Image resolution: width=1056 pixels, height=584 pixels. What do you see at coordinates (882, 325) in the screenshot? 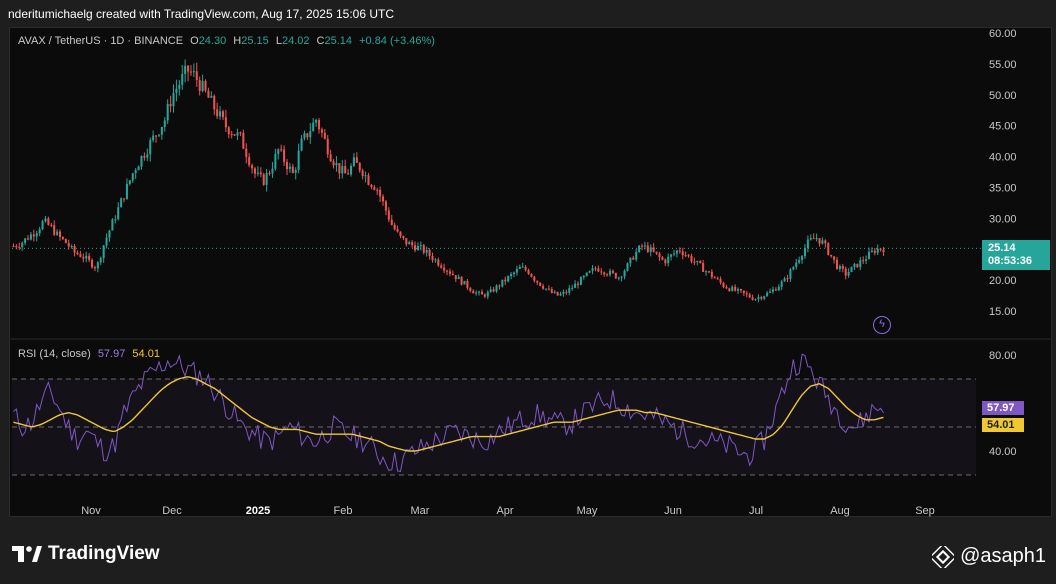
I see `lightning-icon: ϟ` at bounding box center [882, 325].